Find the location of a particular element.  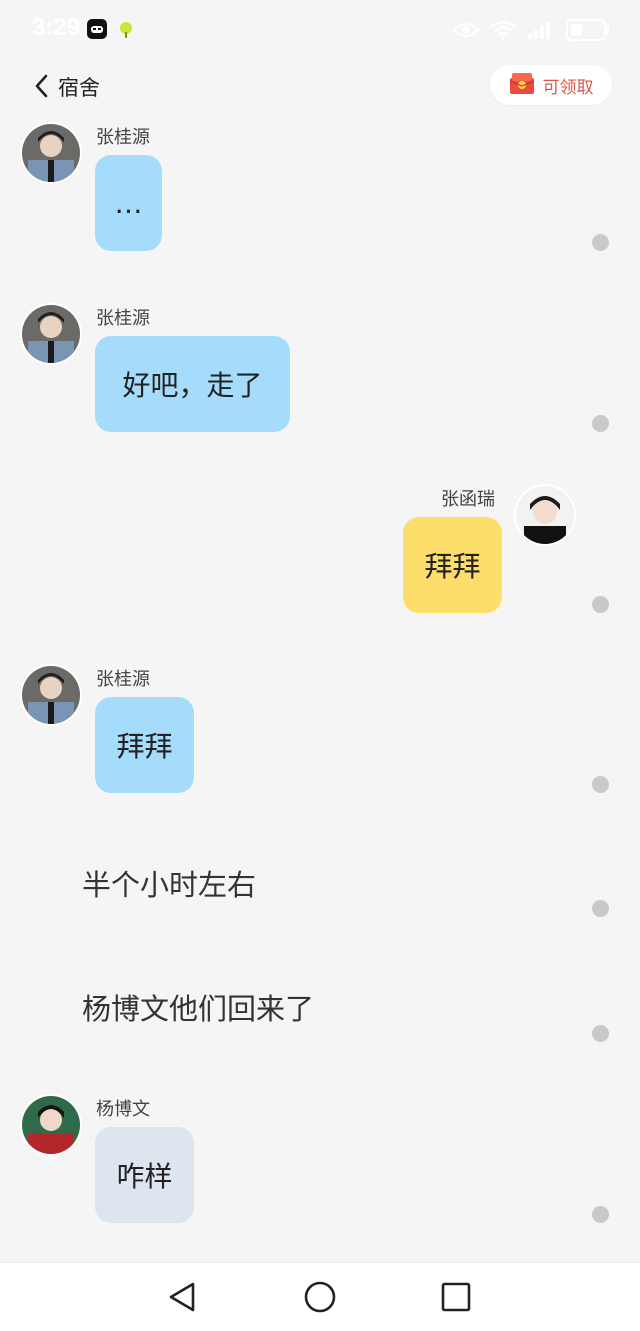

eye-icon is located at coordinates (466, 30).